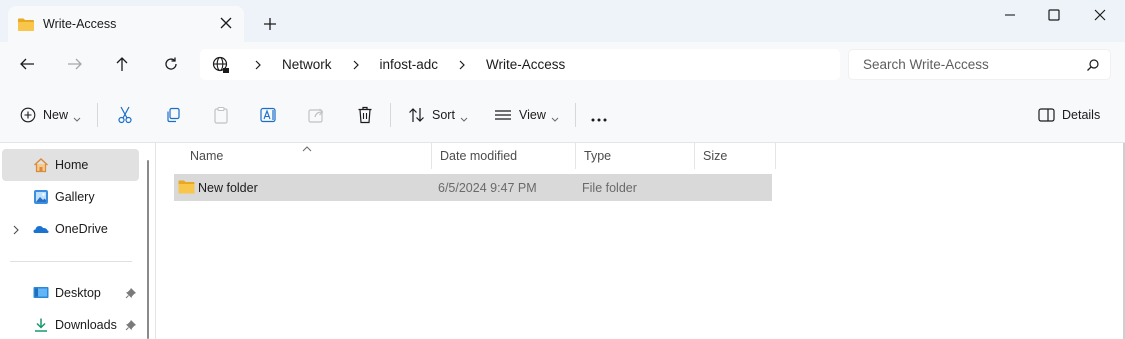 The width and height of the screenshot is (1125, 339). Describe the element at coordinates (1010, 15) in the screenshot. I see `minimize-icon` at that location.